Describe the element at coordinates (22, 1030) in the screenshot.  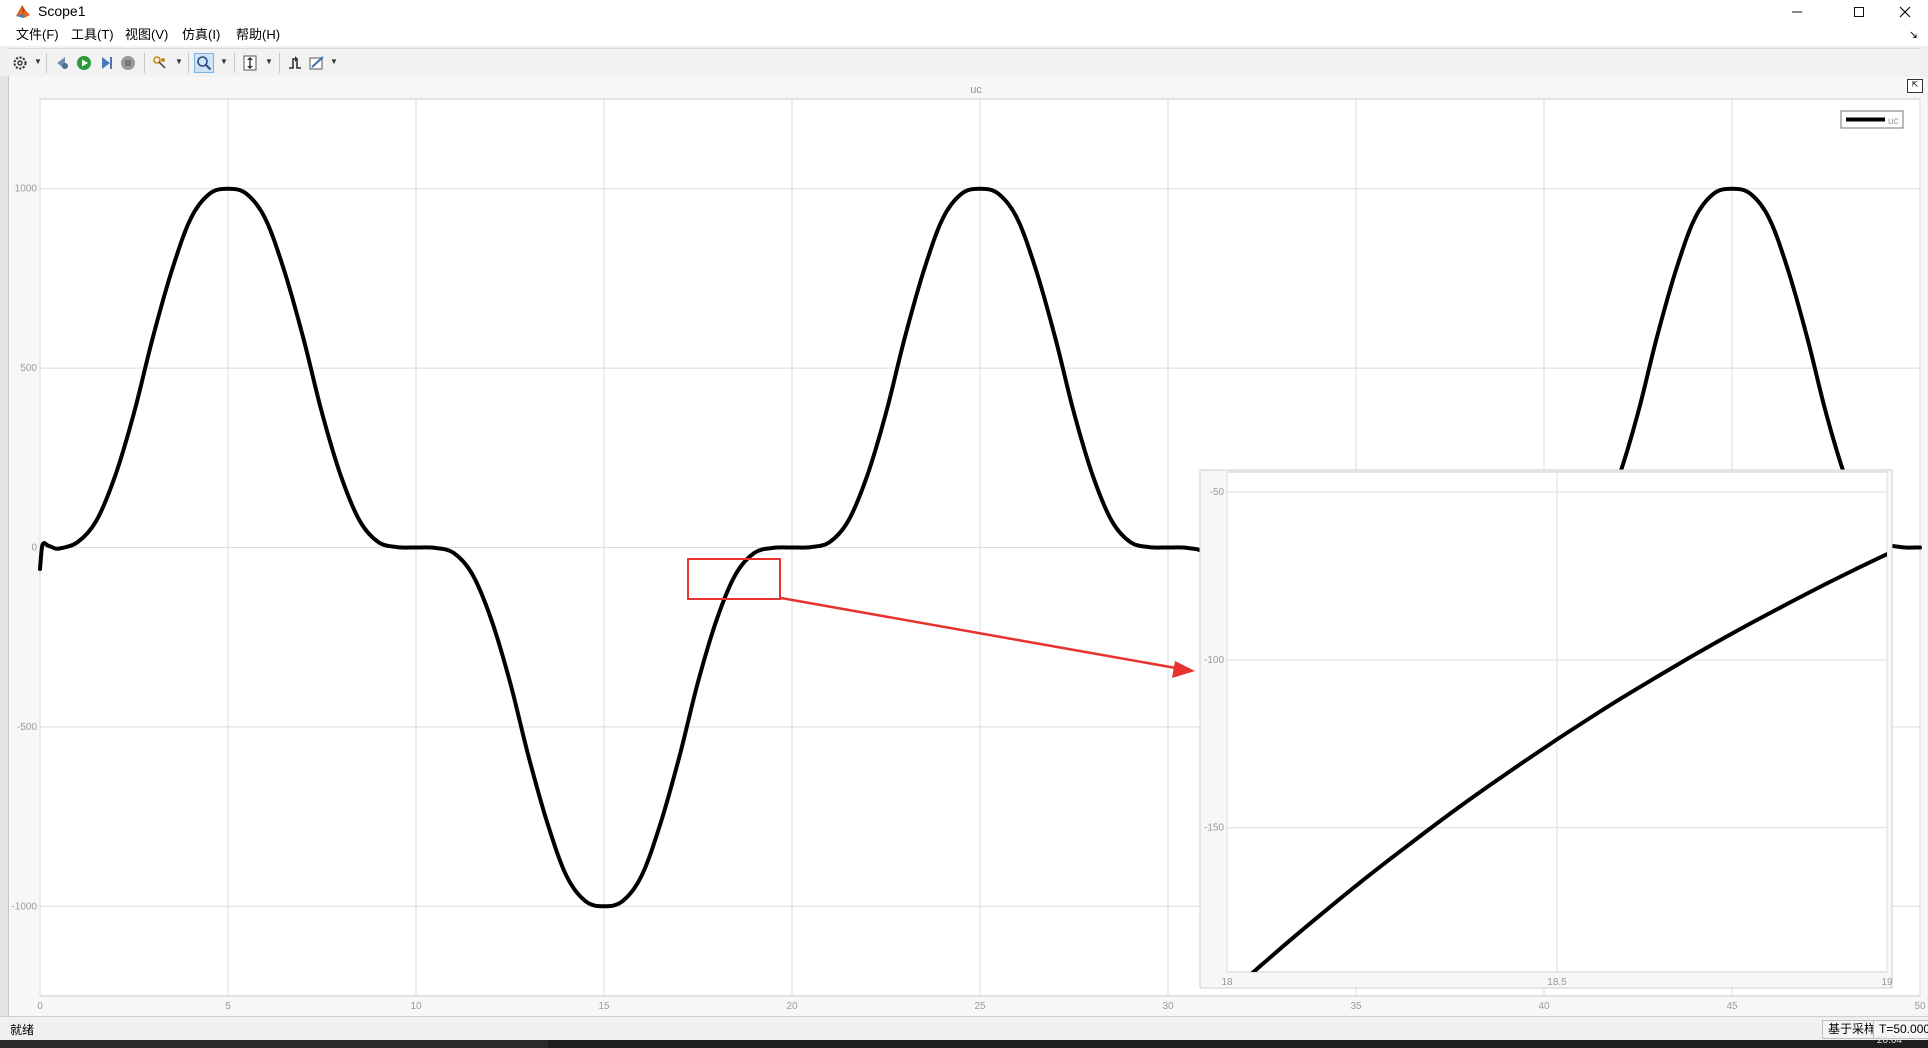
I see `status-text: 就绪` at that location.